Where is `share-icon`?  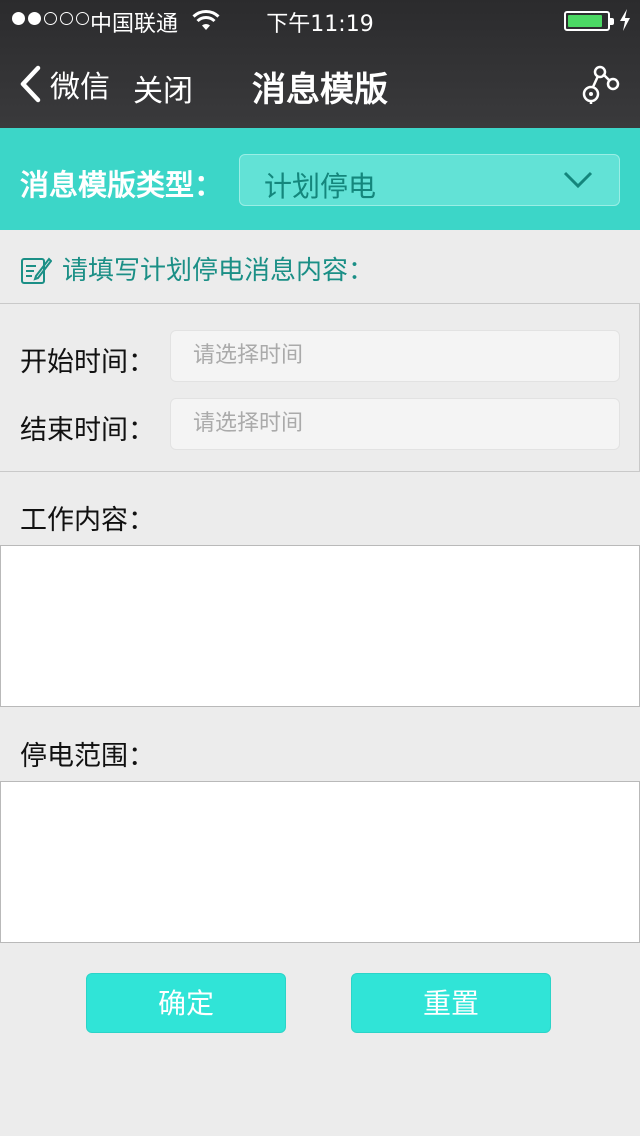 share-icon is located at coordinates (600, 85).